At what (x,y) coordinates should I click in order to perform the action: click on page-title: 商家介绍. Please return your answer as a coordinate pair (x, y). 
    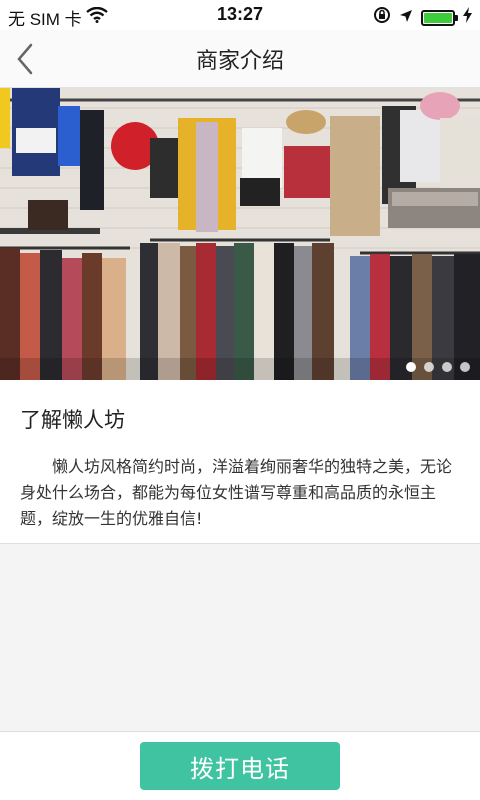
    Looking at the image, I should click on (239, 61).